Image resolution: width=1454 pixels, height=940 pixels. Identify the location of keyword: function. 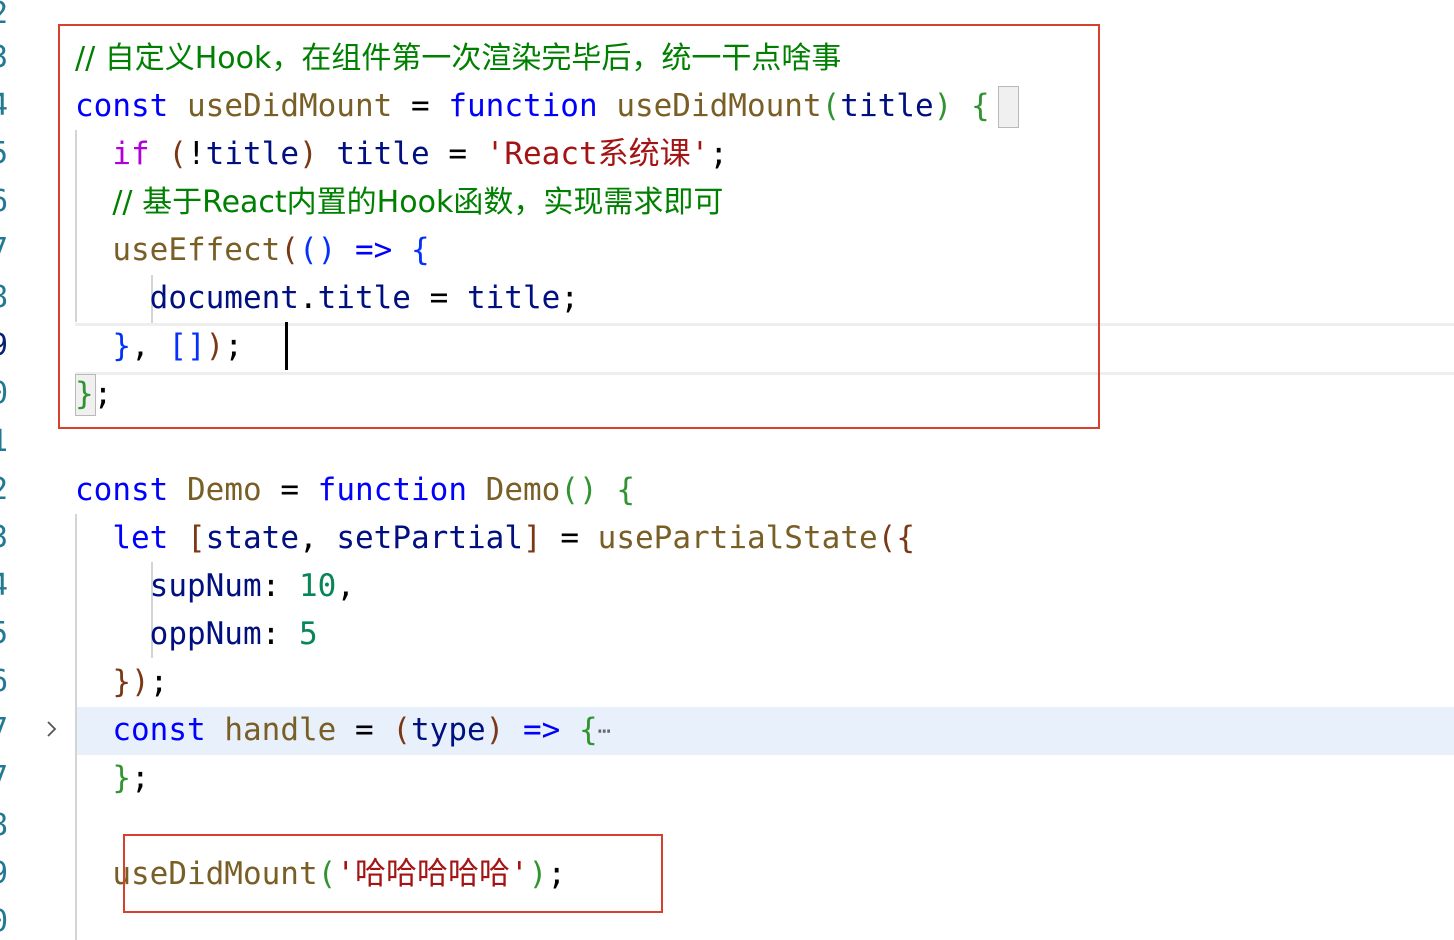
(392, 490).